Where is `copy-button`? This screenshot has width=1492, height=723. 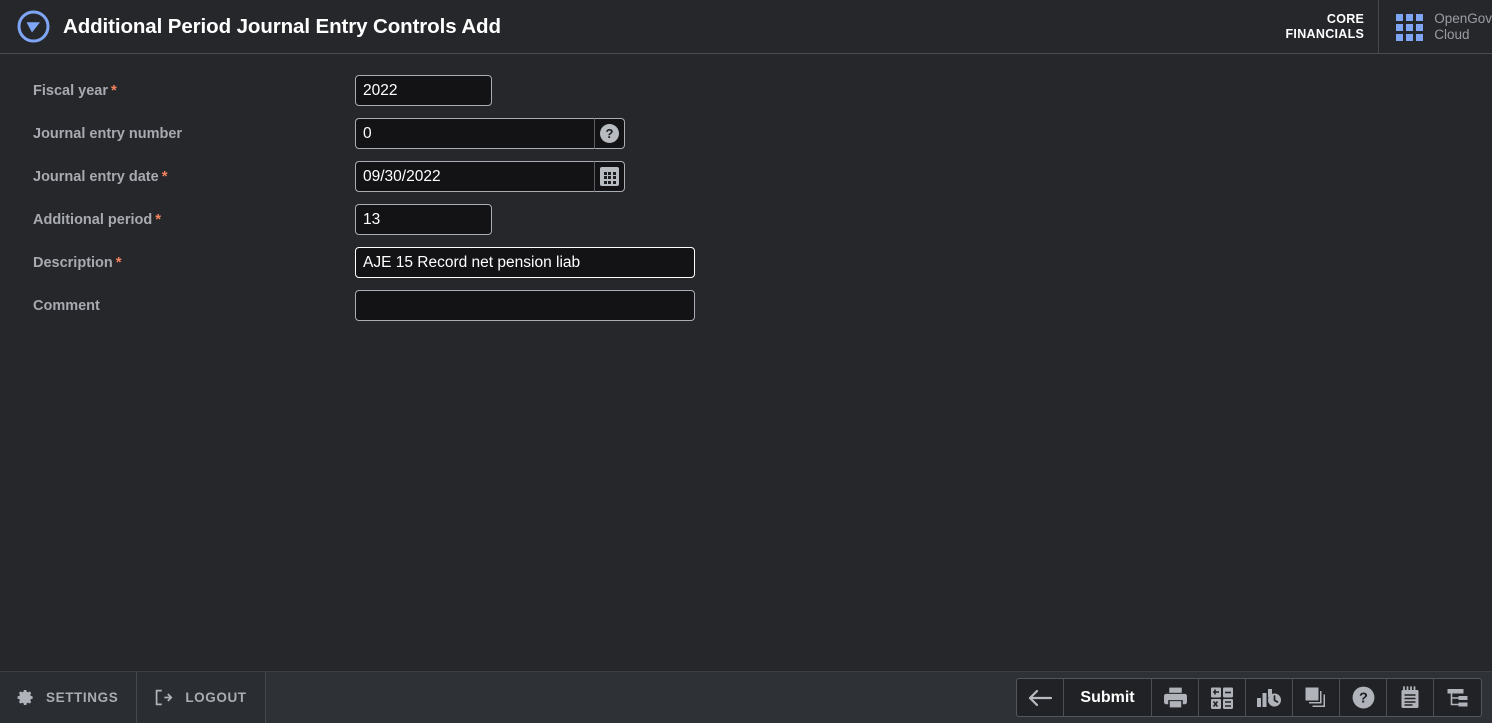
copy-button is located at coordinates (1316, 697).